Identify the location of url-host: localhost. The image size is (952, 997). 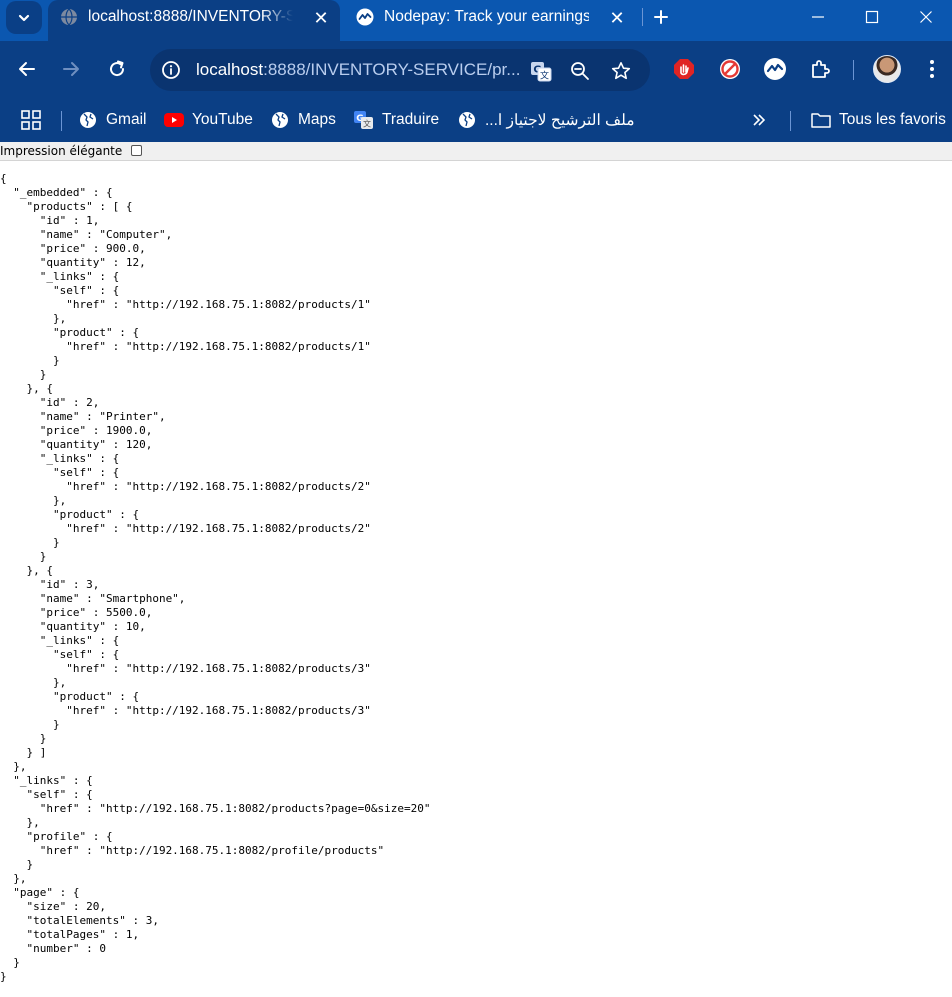
(230, 69).